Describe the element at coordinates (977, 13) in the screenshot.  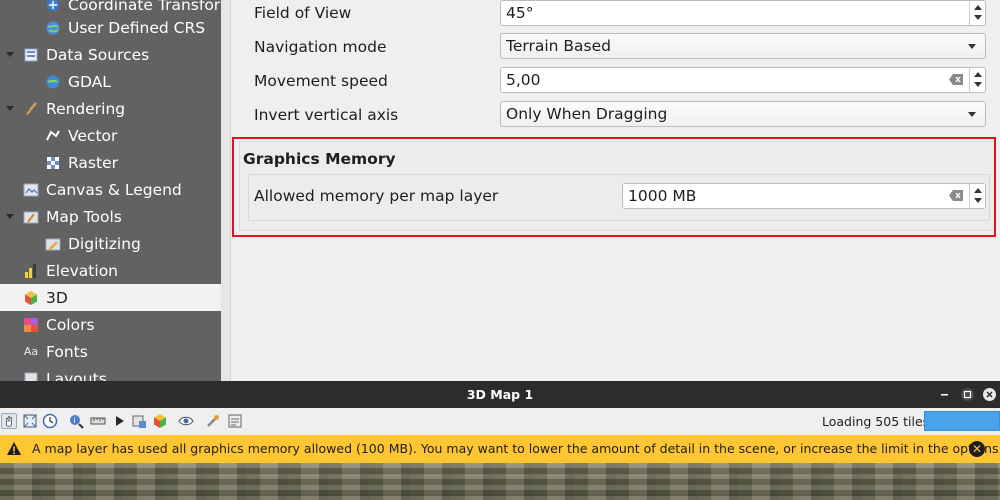
I see `field-of-view-stepper` at that location.